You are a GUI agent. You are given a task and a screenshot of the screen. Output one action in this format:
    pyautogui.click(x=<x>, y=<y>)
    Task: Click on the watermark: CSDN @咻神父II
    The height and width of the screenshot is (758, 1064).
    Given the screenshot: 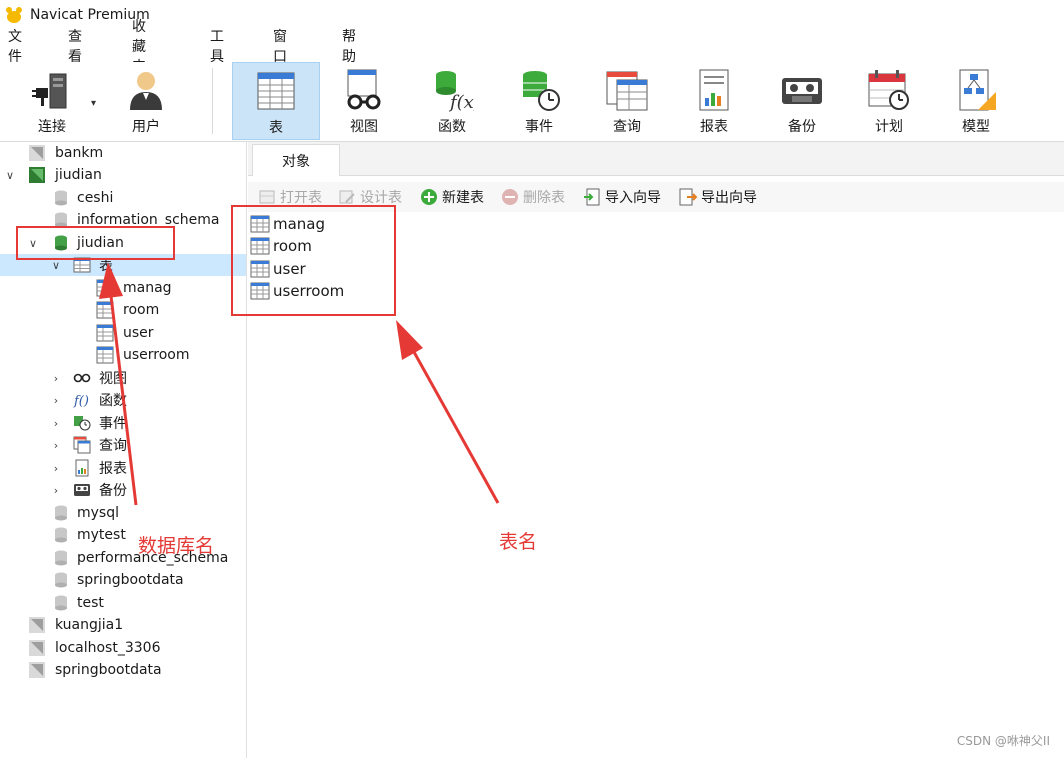 What is the action you would take?
    pyautogui.click(x=1003, y=741)
    